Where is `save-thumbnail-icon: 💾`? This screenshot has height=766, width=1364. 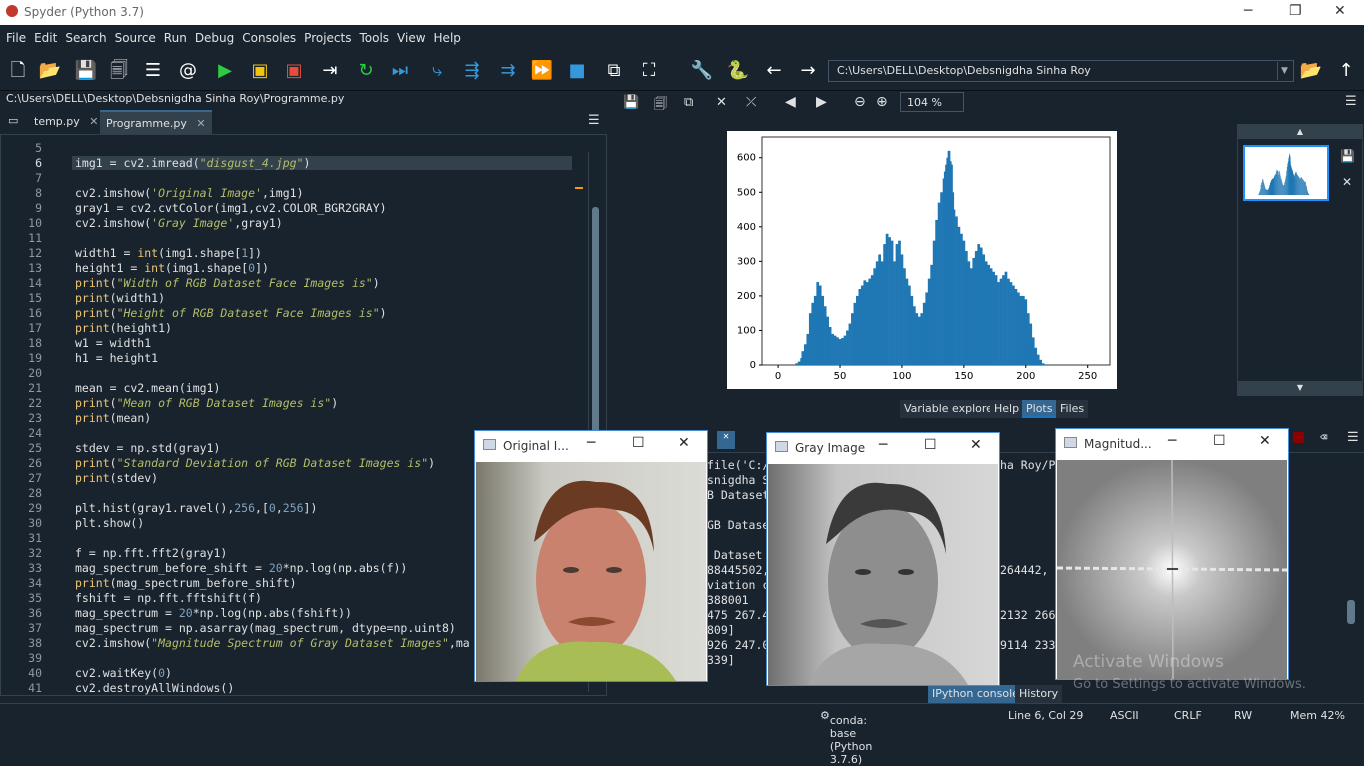 save-thumbnail-icon: 💾 is located at coordinates (1347, 156).